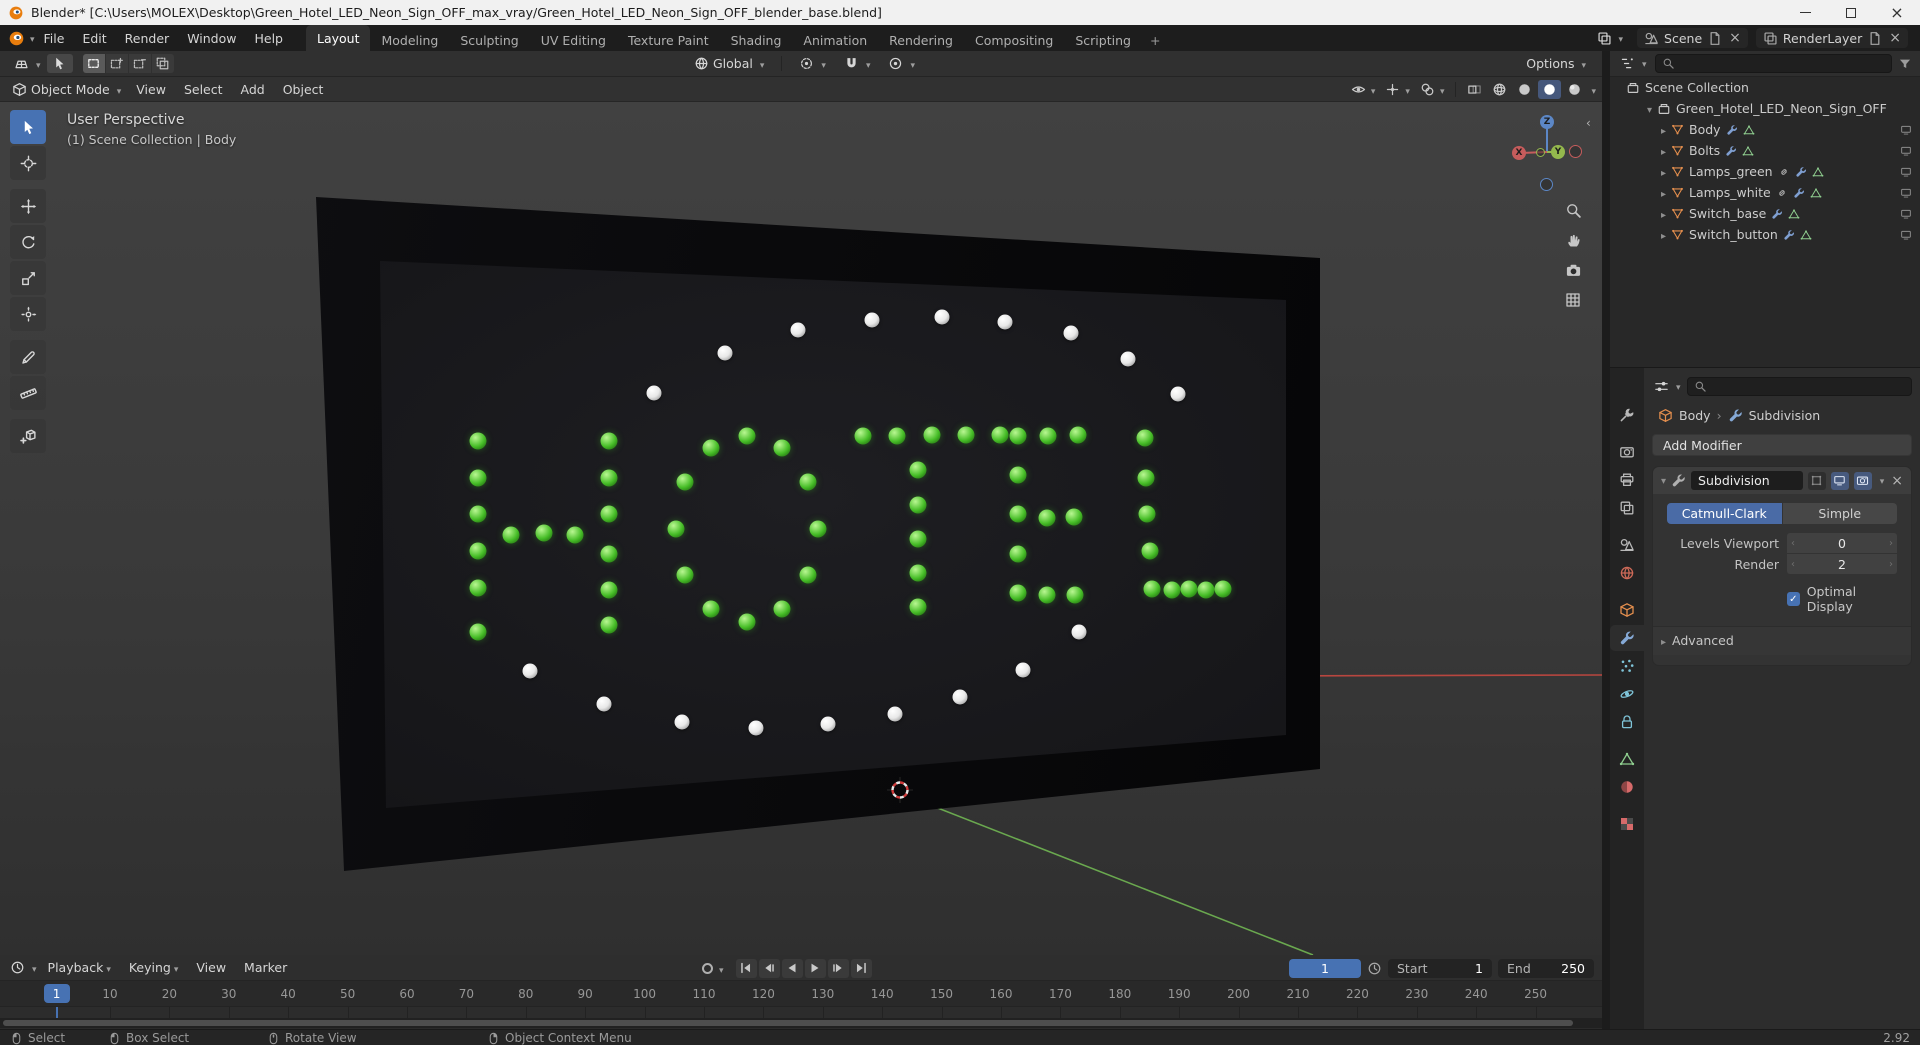  I want to click on realtime-display-toggle, so click(1839, 480).